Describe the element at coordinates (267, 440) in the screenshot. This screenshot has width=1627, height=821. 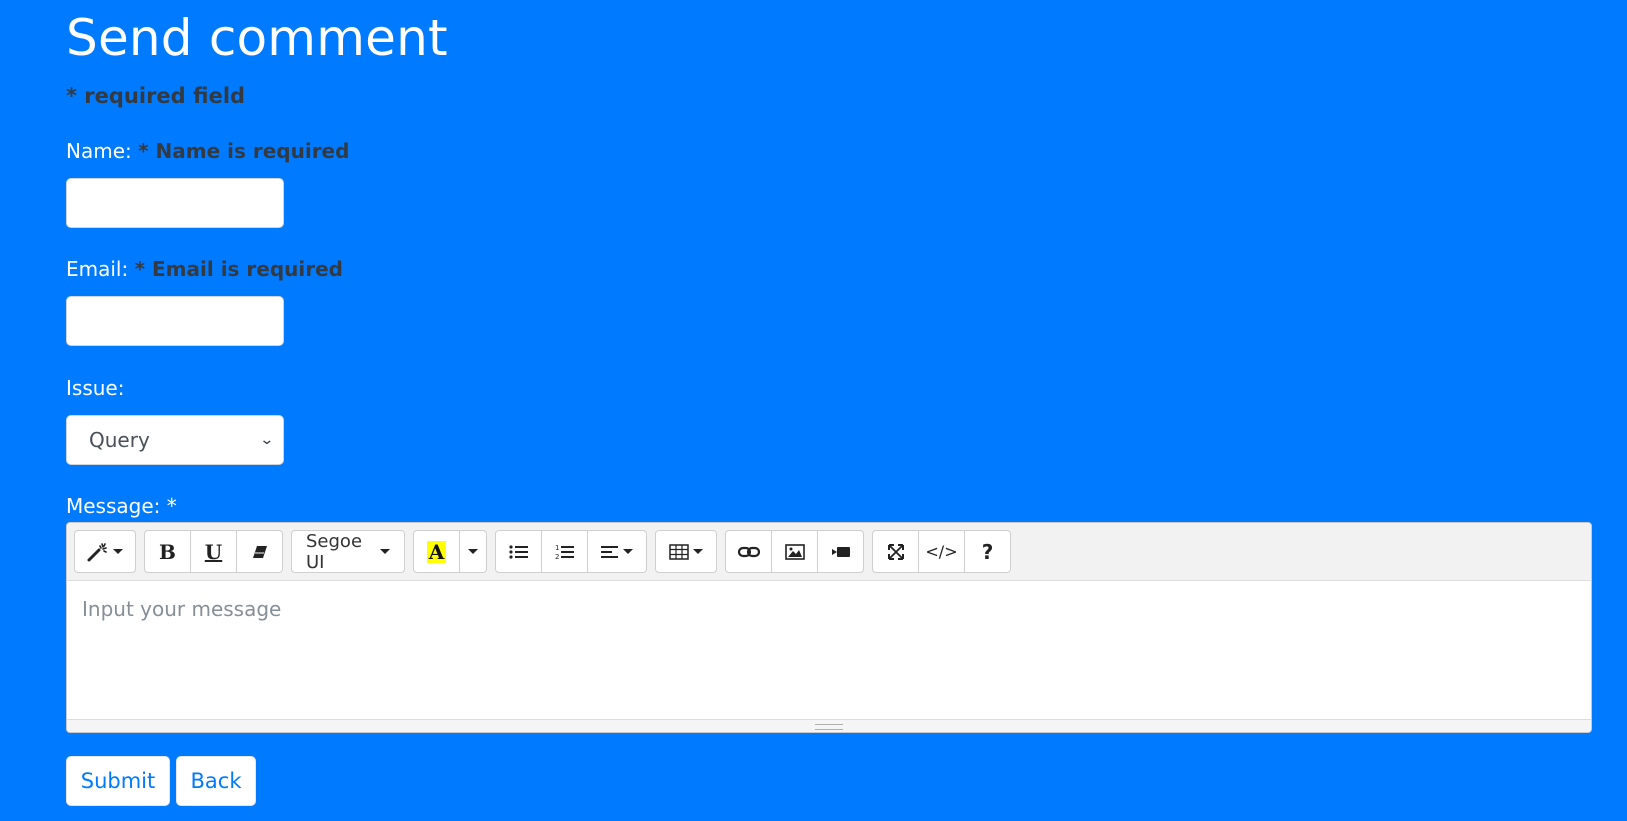
I see `chevron-down-icon: ⌄` at that location.